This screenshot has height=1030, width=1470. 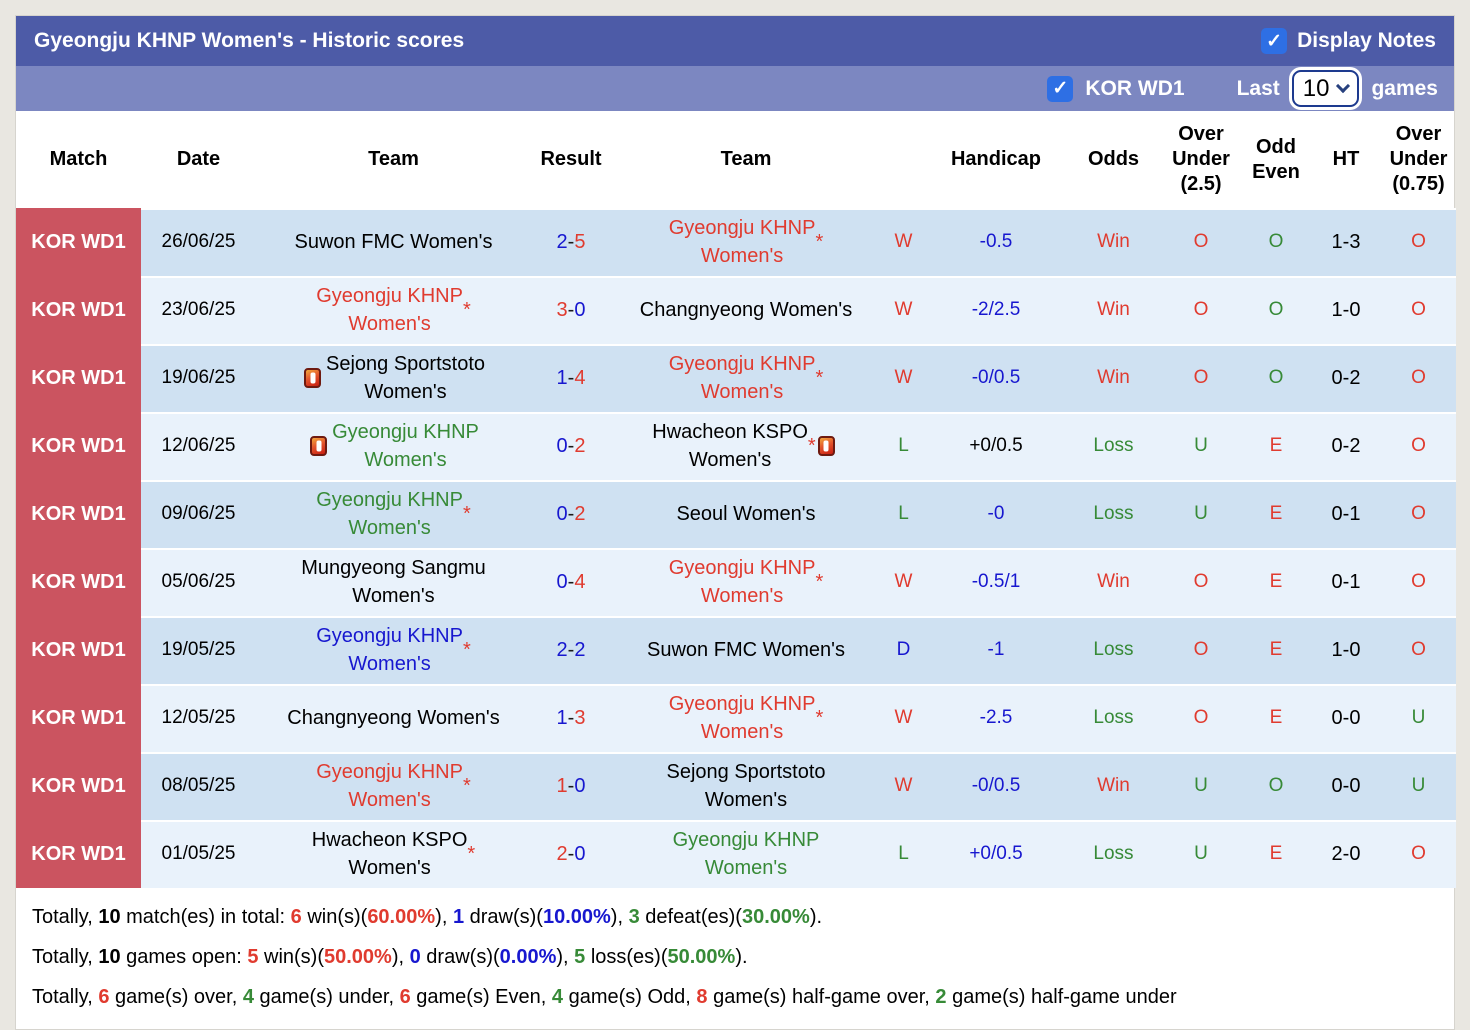 I want to click on league-checkbox: ✓, so click(x=1060, y=88).